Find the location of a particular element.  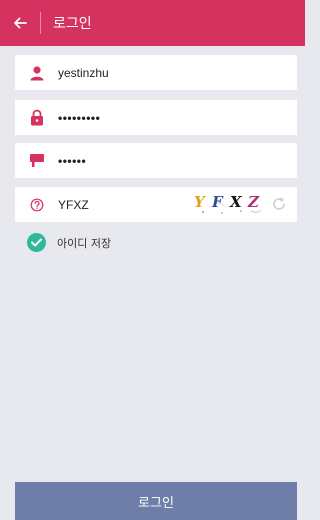

checkmark-icon is located at coordinates (36, 242).